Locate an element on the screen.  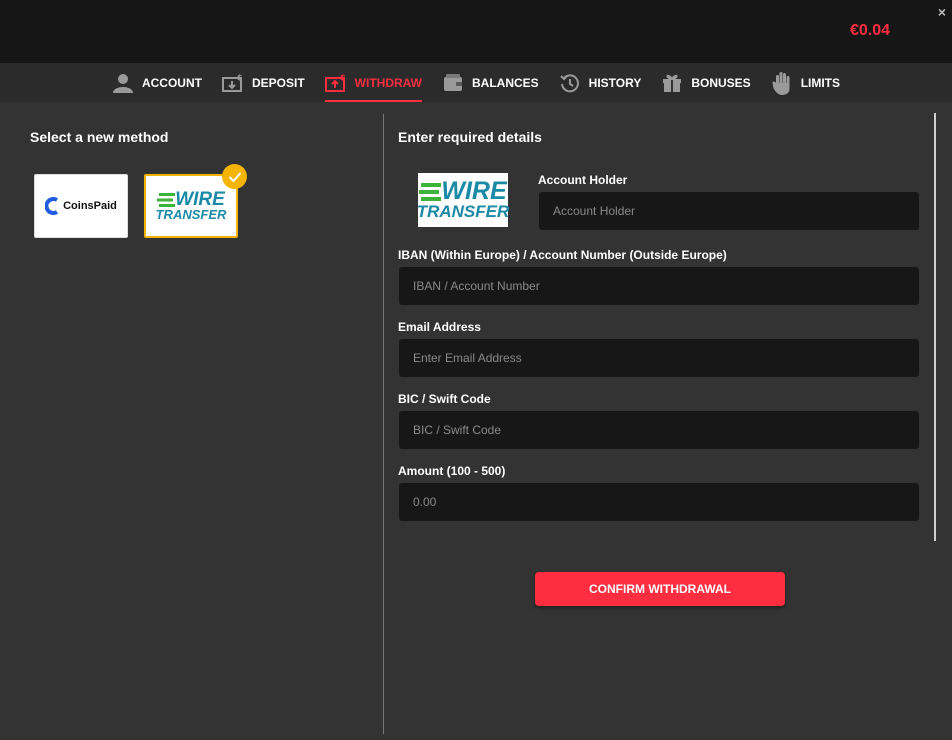
tab-label: ACCOUNT is located at coordinates (171, 82).